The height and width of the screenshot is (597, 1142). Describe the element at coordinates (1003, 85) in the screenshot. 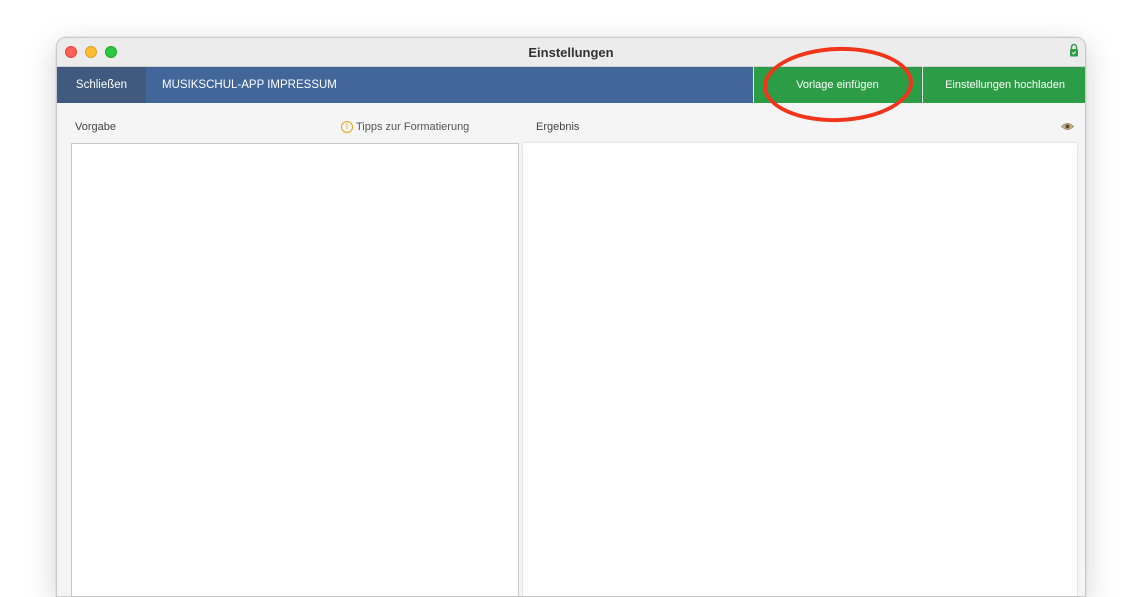

I see `upload-settings-button: Einstellungen hochladen` at that location.